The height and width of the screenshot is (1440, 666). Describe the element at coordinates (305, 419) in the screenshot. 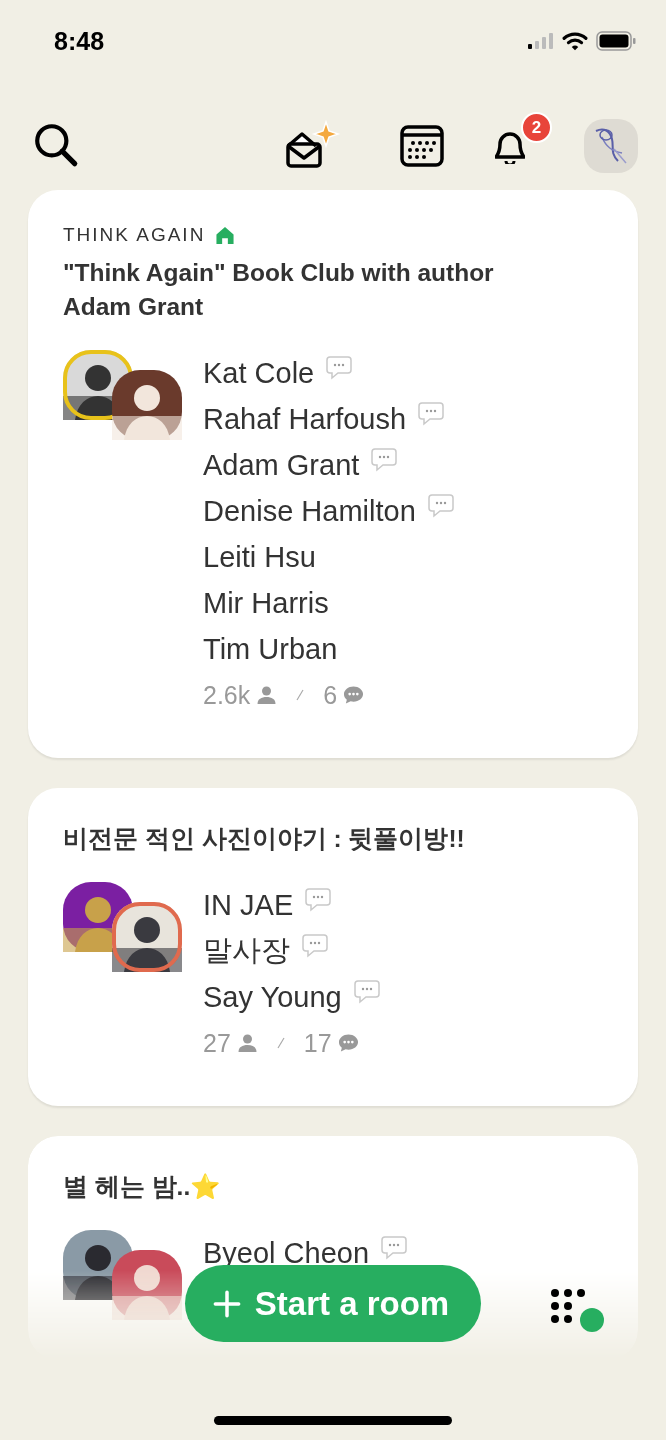

I see `speaker-name: Rahaf Harfoush` at that location.